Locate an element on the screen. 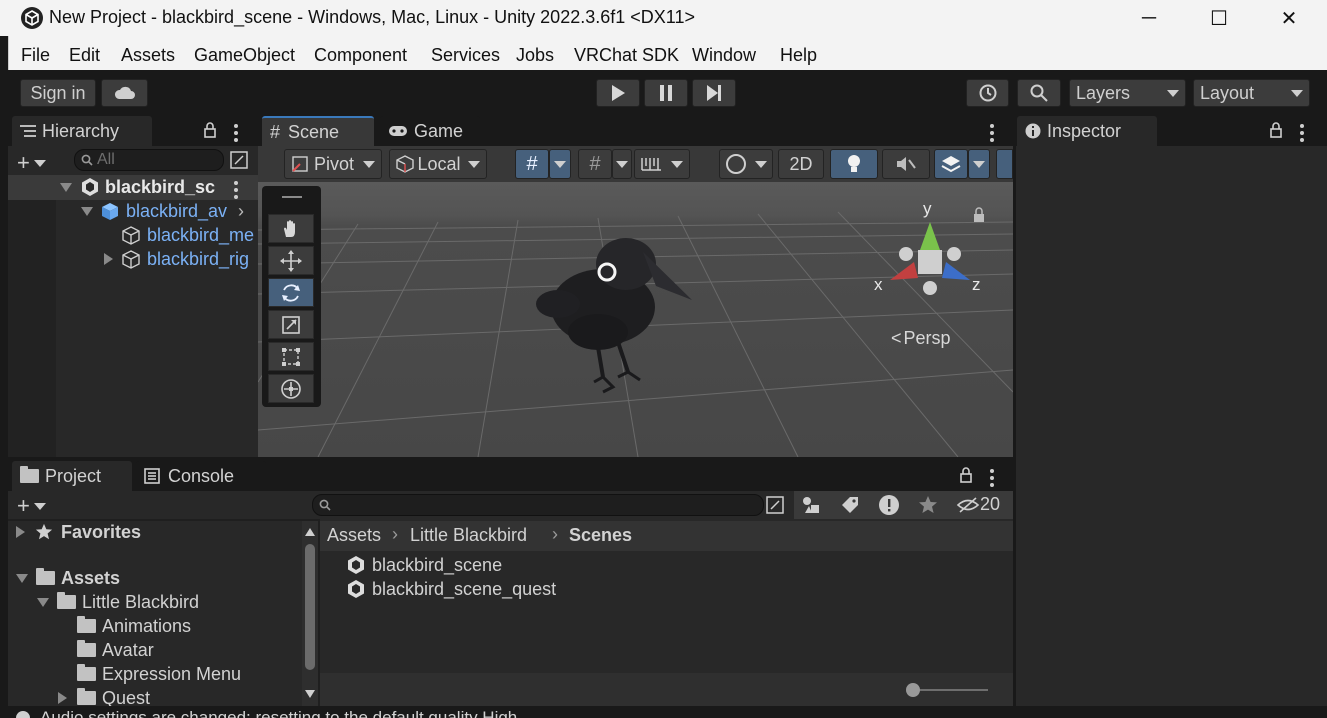 The height and width of the screenshot is (718, 1327). collapsed-arrow-icon is located at coordinates (108, 259).